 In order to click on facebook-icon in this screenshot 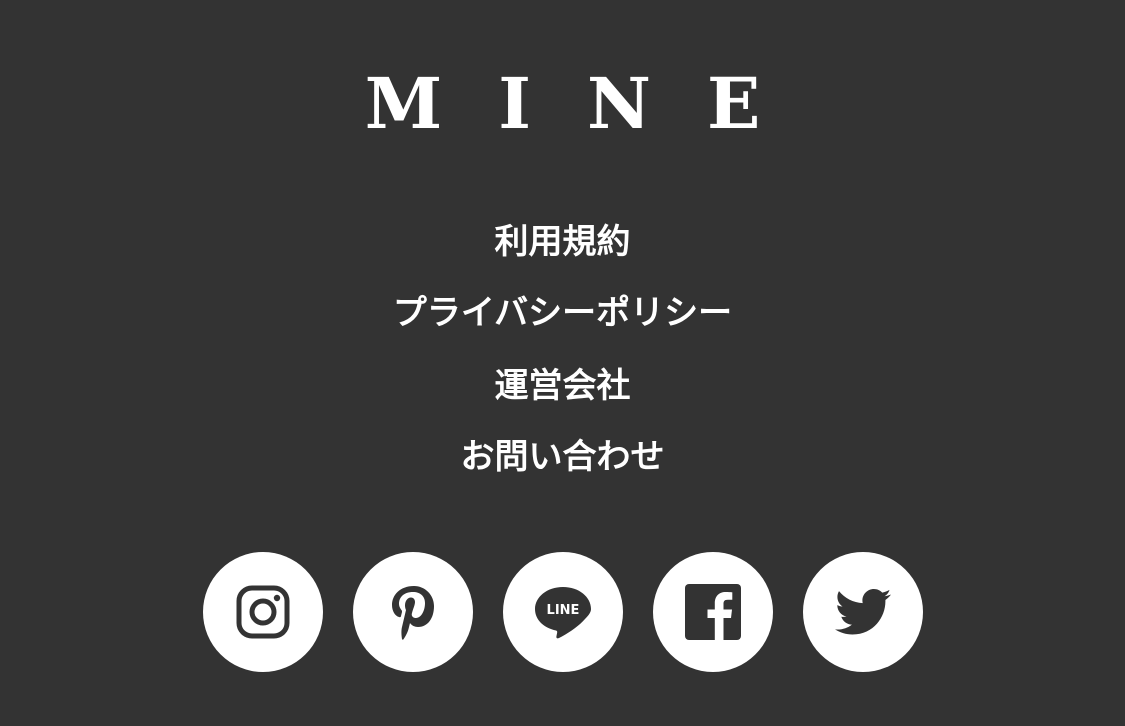, I will do `click(713, 612)`.